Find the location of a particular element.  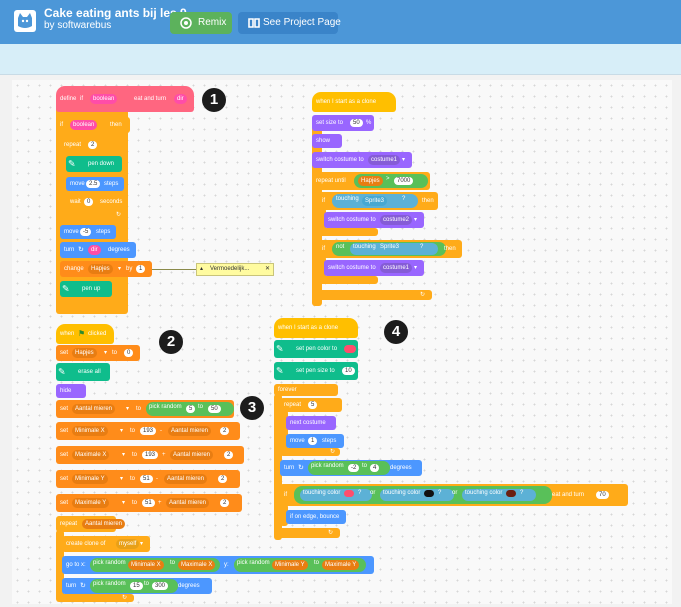

dir-reporter: dir is located at coordinates (94, 250).